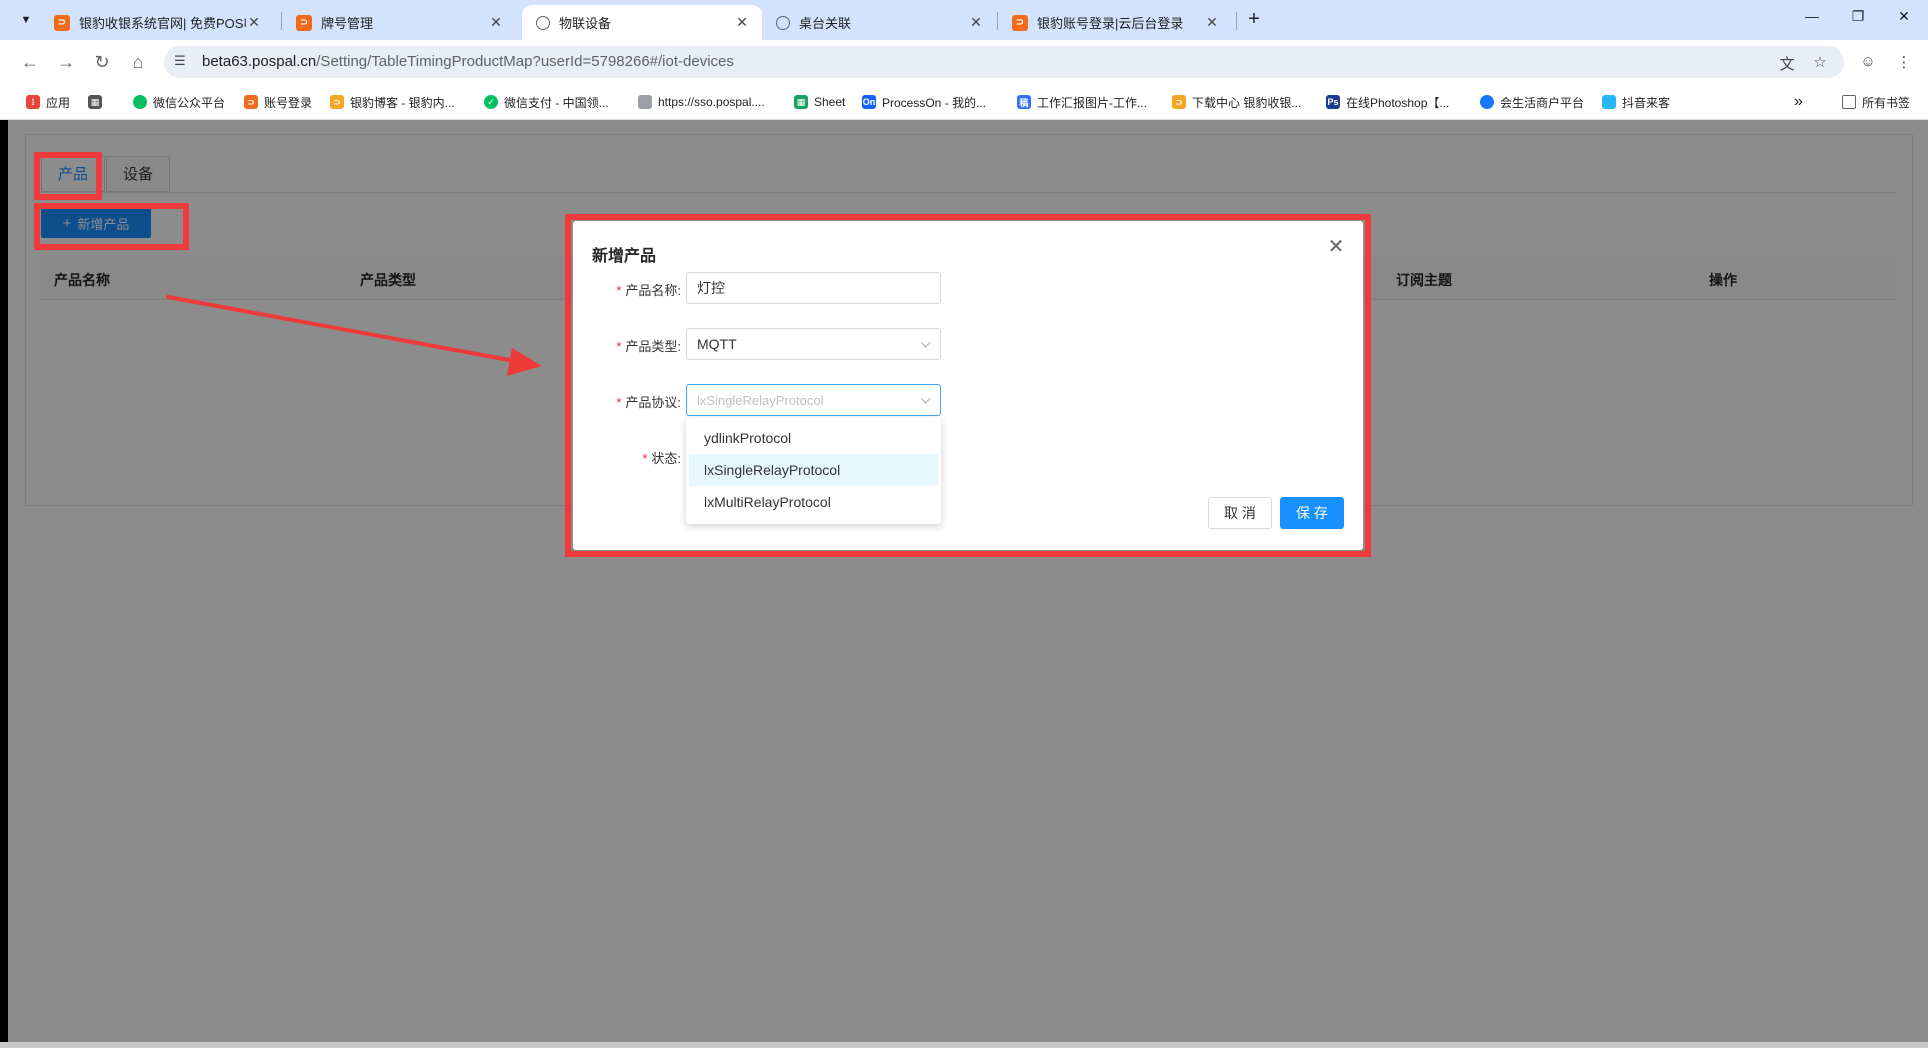 The height and width of the screenshot is (1048, 1928). Describe the element at coordinates (1240, 513) in the screenshot. I see `cancel-button: 取 消` at that location.